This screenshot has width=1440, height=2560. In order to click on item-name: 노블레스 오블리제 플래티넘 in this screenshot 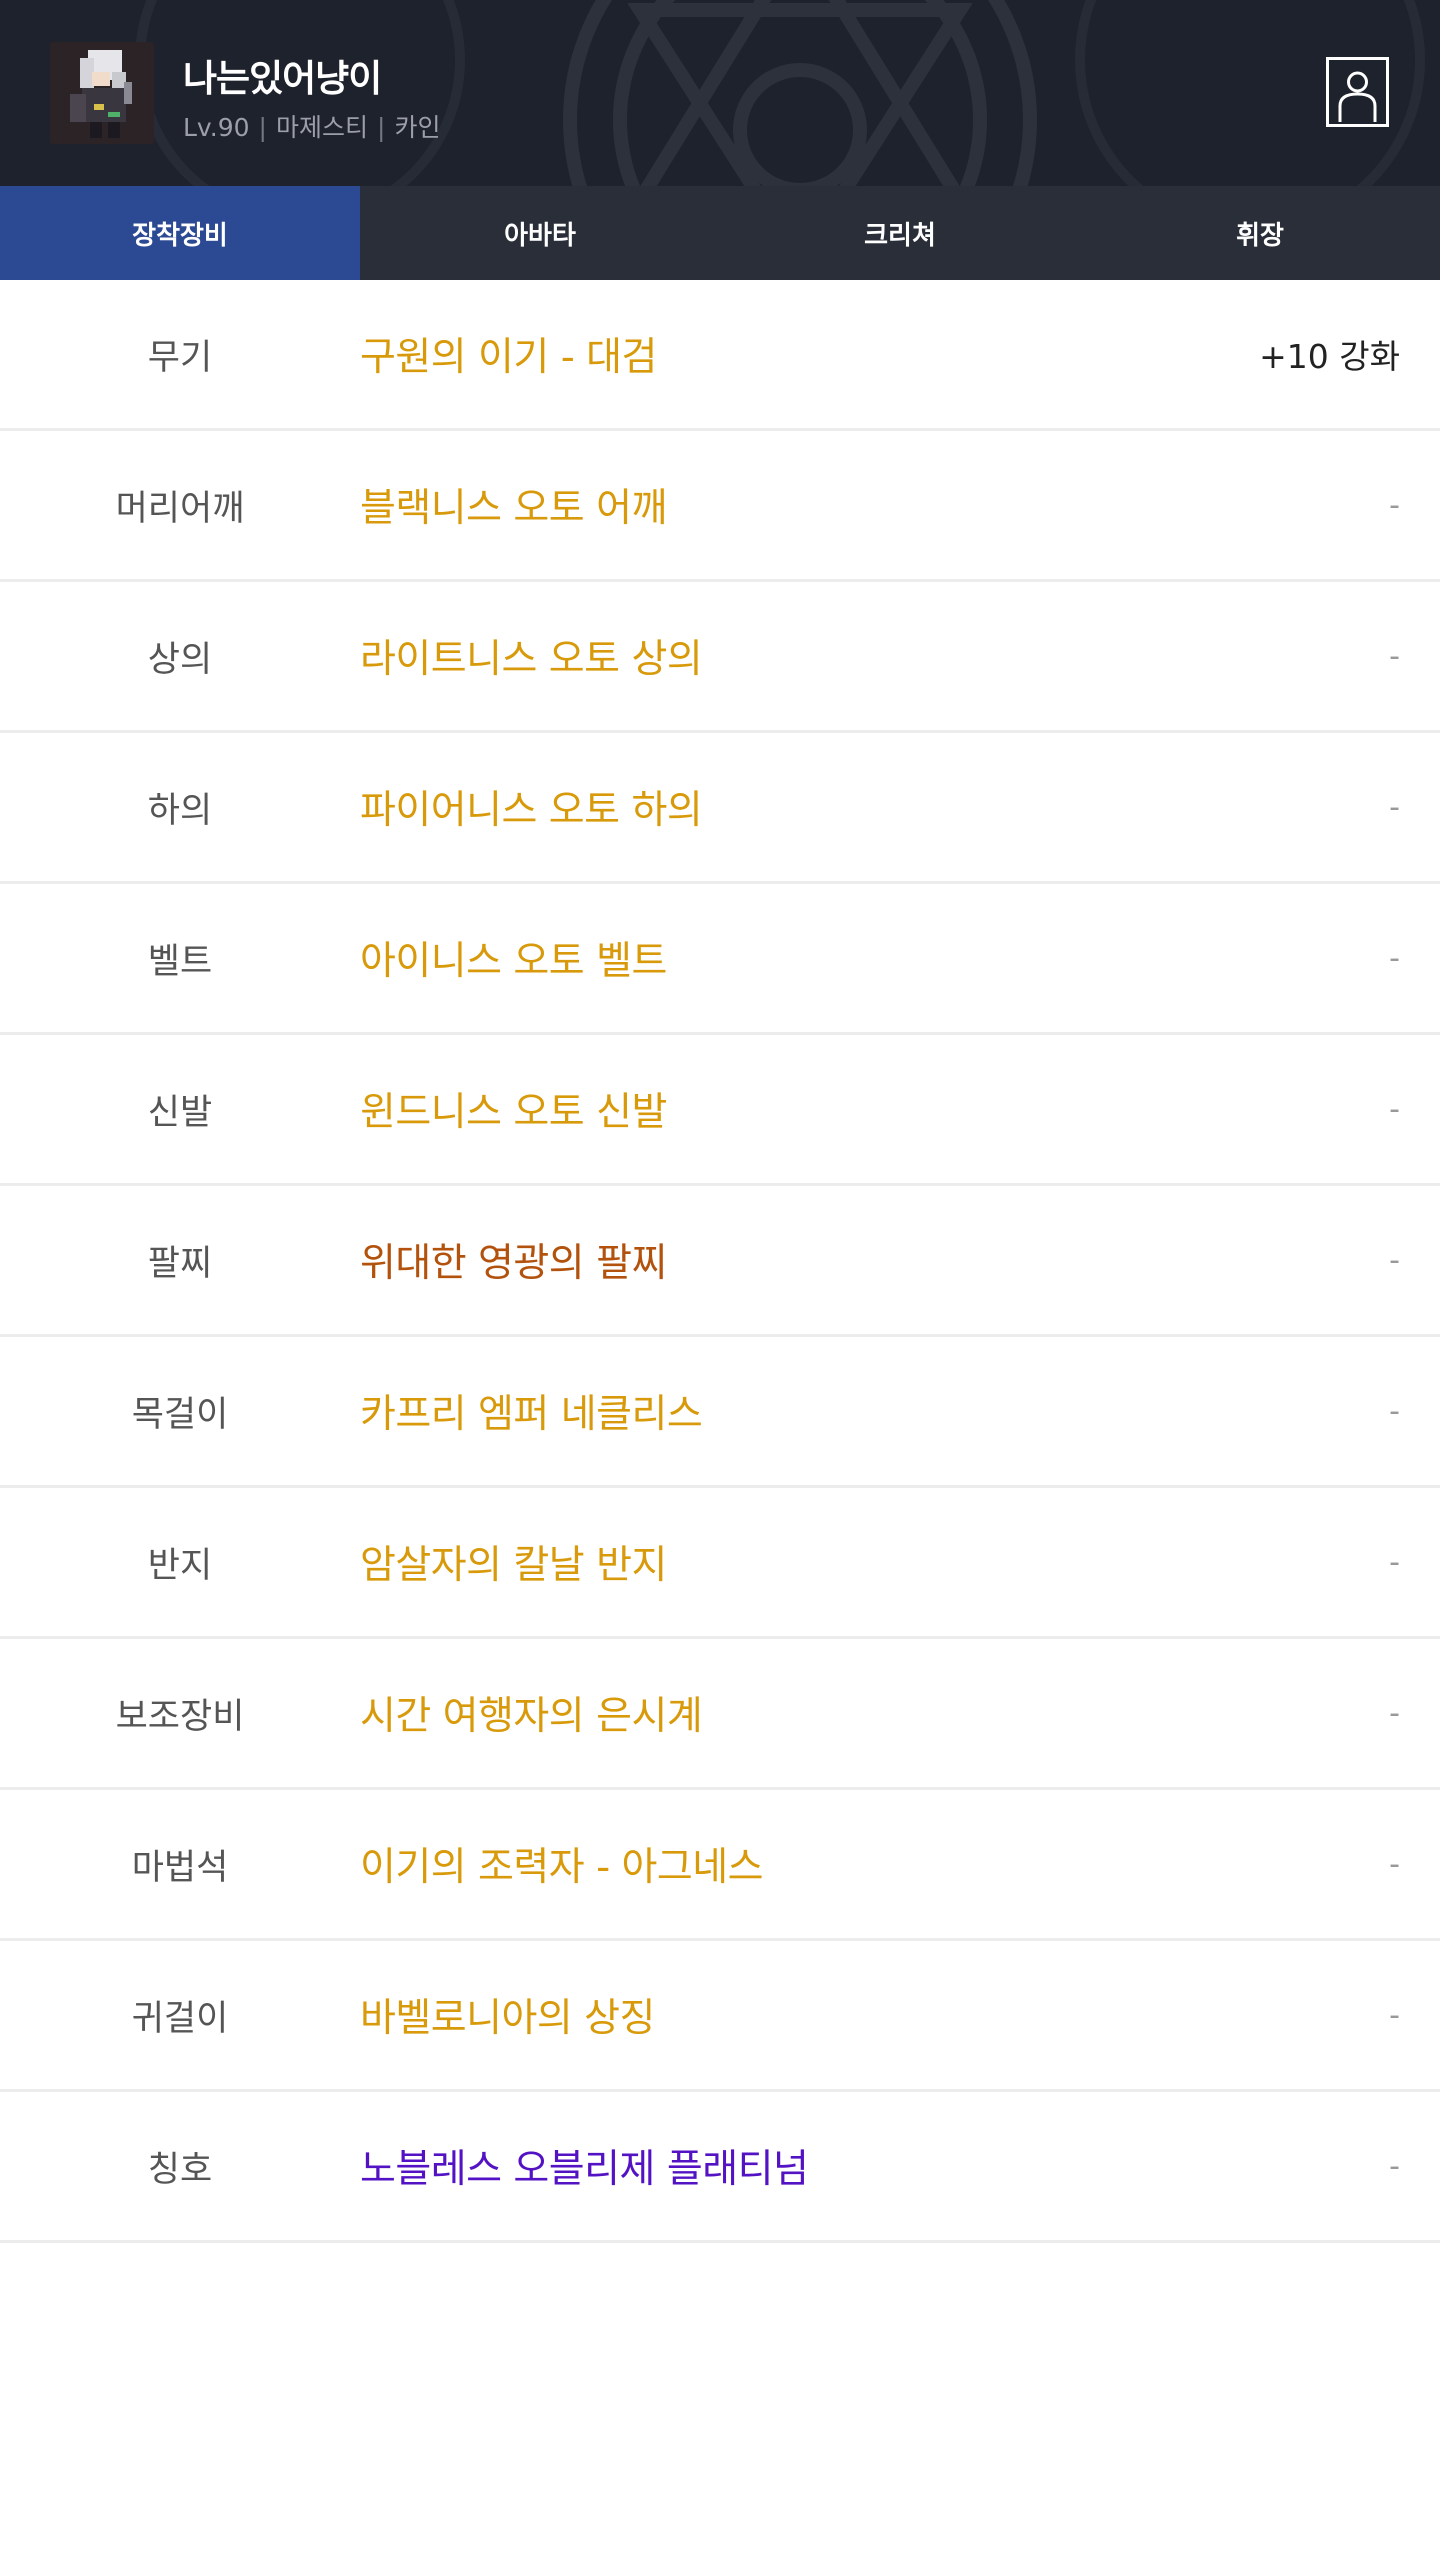, I will do `click(584, 2169)`.